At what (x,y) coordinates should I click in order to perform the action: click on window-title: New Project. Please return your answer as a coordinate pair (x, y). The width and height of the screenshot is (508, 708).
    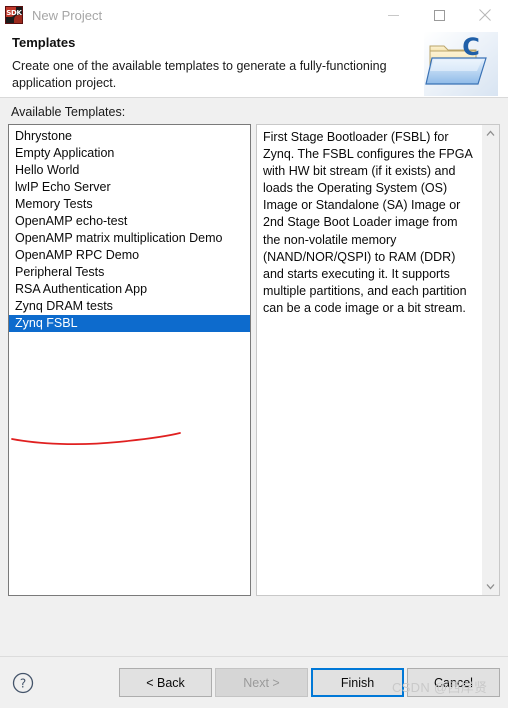
    Looking at the image, I should click on (67, 15).